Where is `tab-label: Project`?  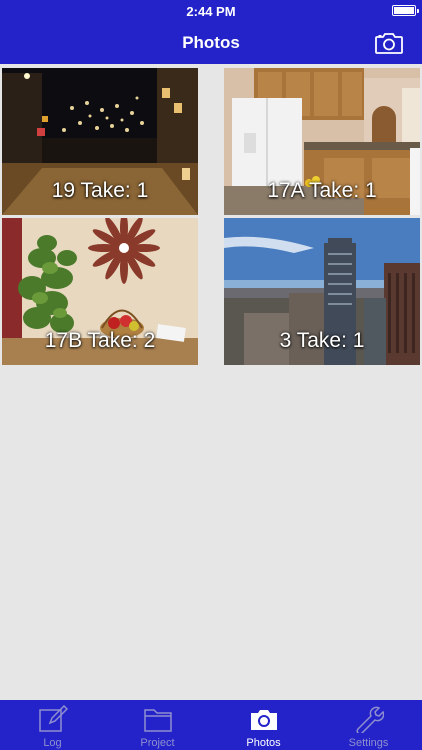
tab-label: Project is located at coordinates (157, 743).